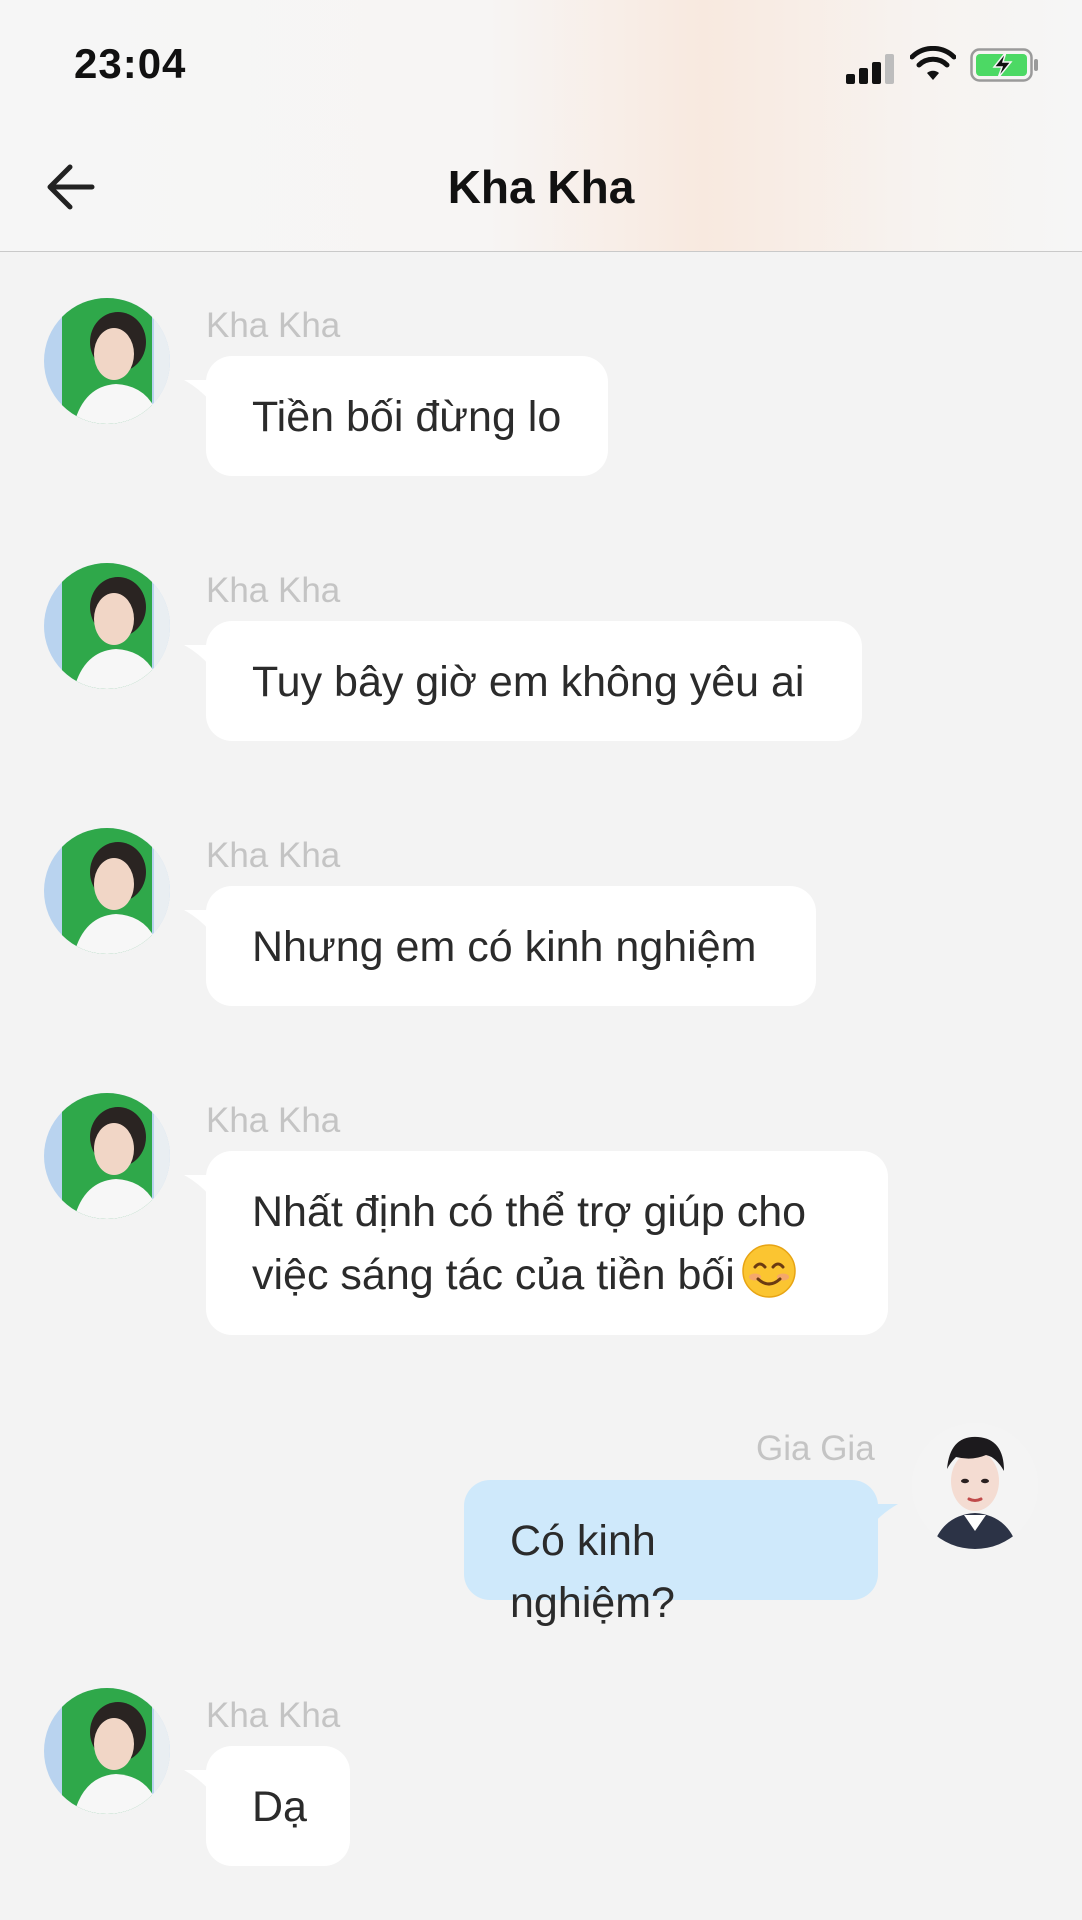 The image size is (1082, 1920). I want to click on message-text: Nhưng em có kinh nghiệm, so click(504, 947).